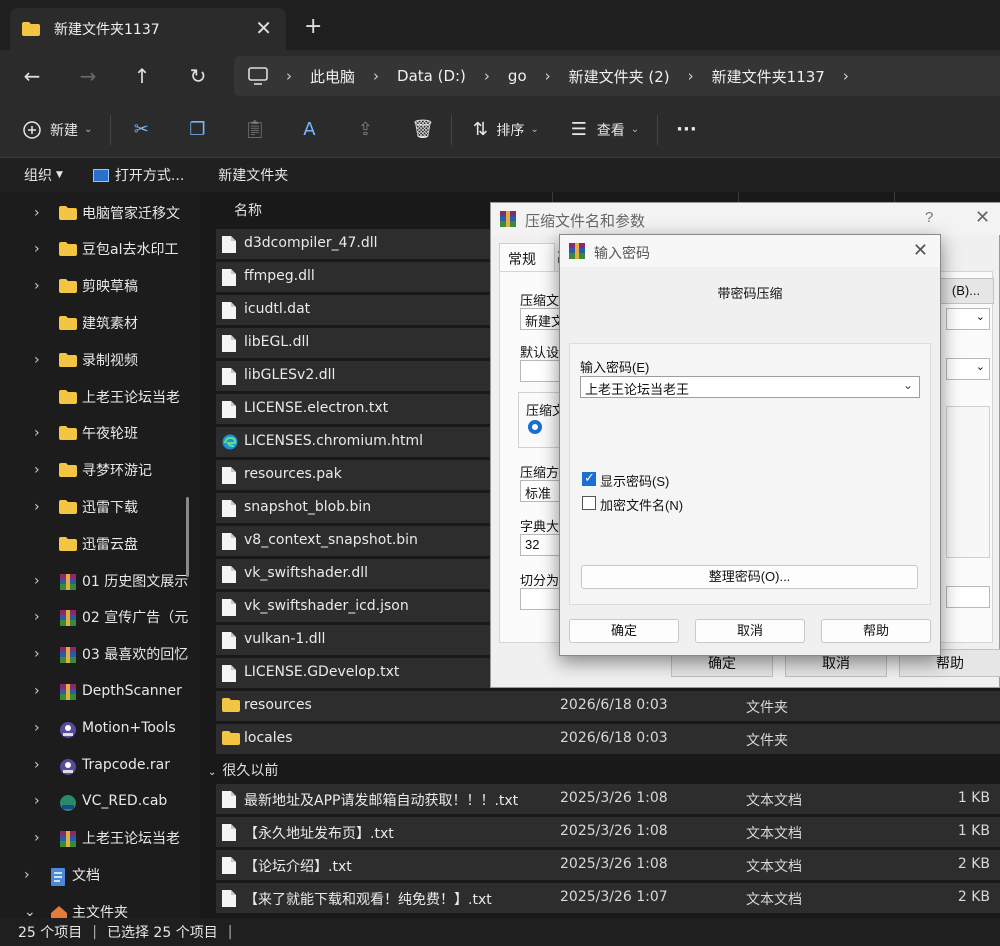  I want to click on winrar-icon, so click(577, 251).